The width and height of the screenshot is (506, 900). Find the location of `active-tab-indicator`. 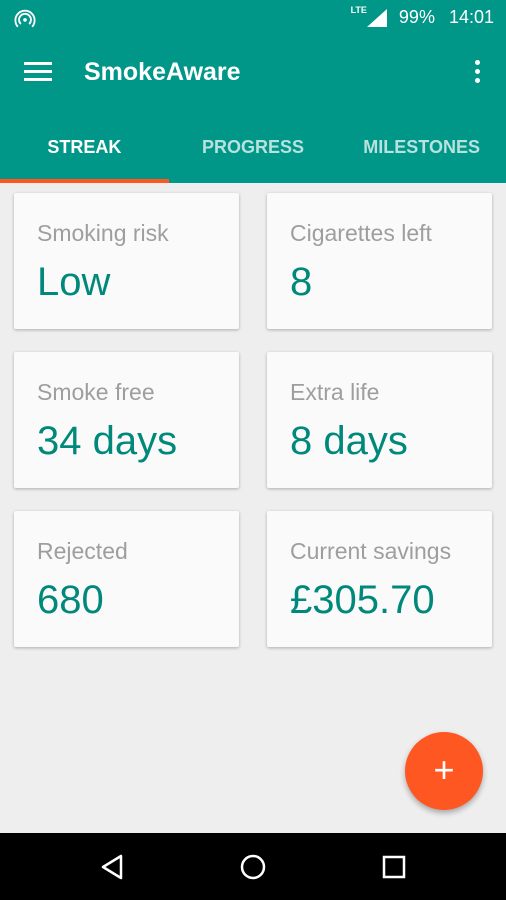

active-tab-indicator is located at coordinates (84, 181).